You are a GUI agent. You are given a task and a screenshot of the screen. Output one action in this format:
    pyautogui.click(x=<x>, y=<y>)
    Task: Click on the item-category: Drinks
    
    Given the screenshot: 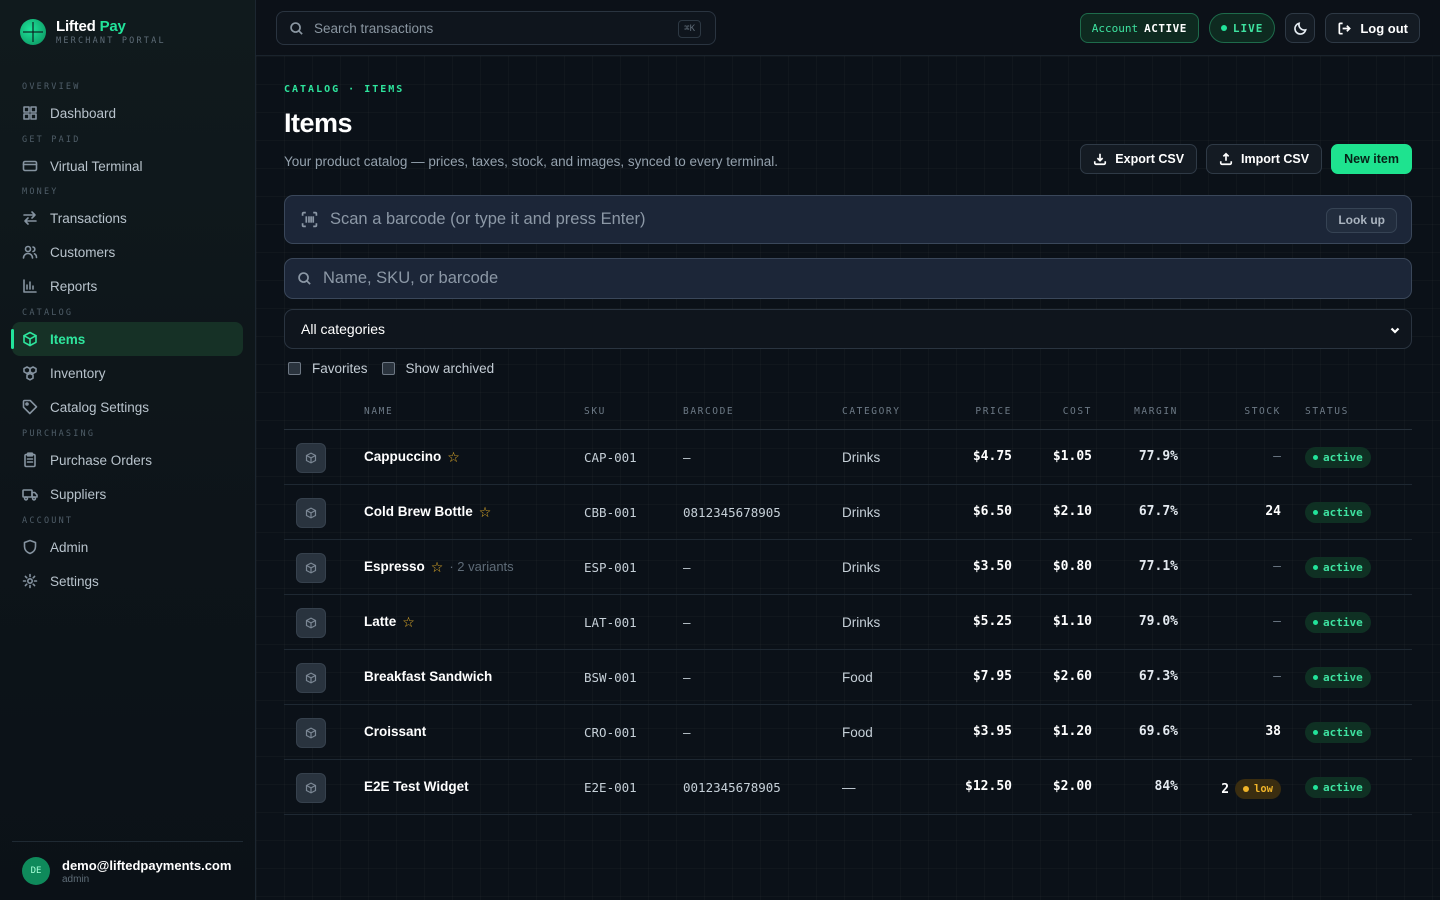 What is the action you would take?
    pyautogui.click(x=861, y=457)
    